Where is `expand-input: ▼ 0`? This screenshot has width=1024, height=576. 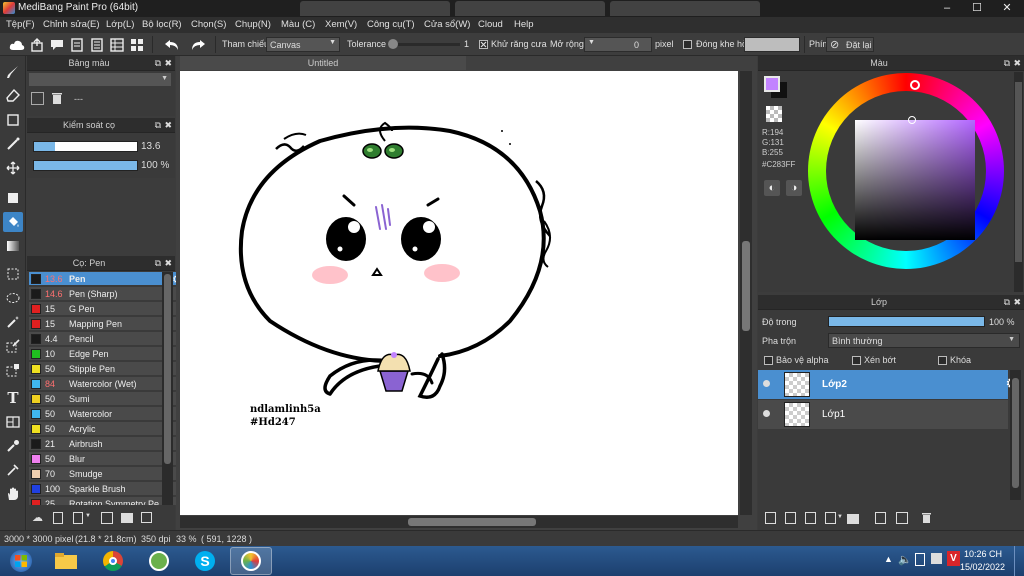 expand-input: ▼ 0 is located at coordinates (618, 44).